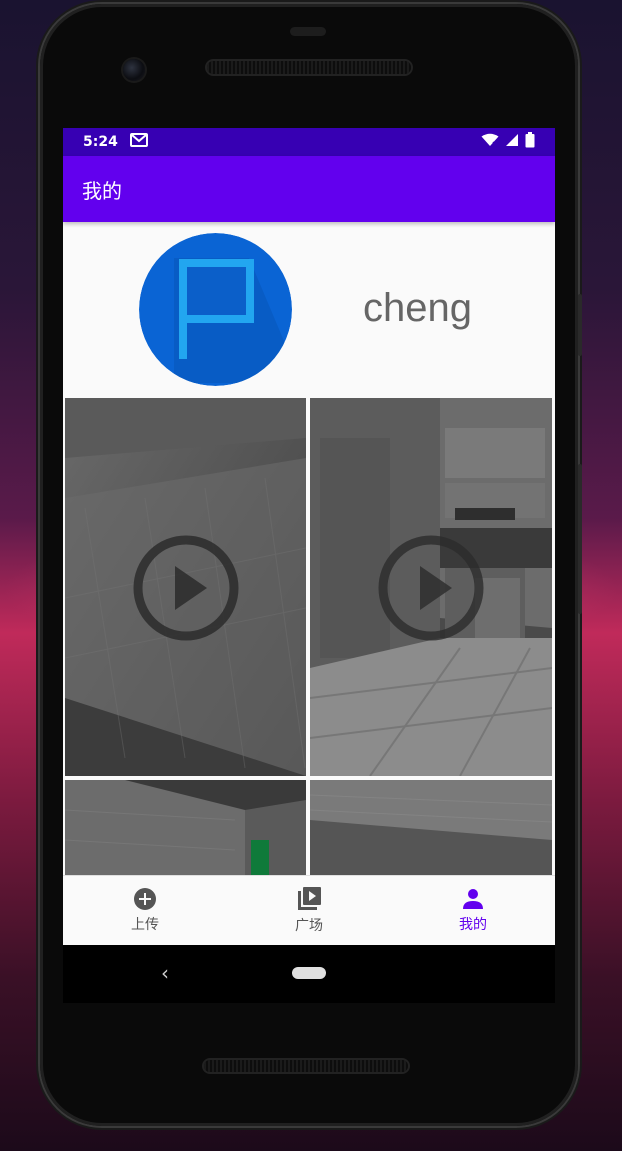  What do you see at coordinates (512, 142) in the screenshot?
I see `signal-icon` at bounding box center [512, 142].